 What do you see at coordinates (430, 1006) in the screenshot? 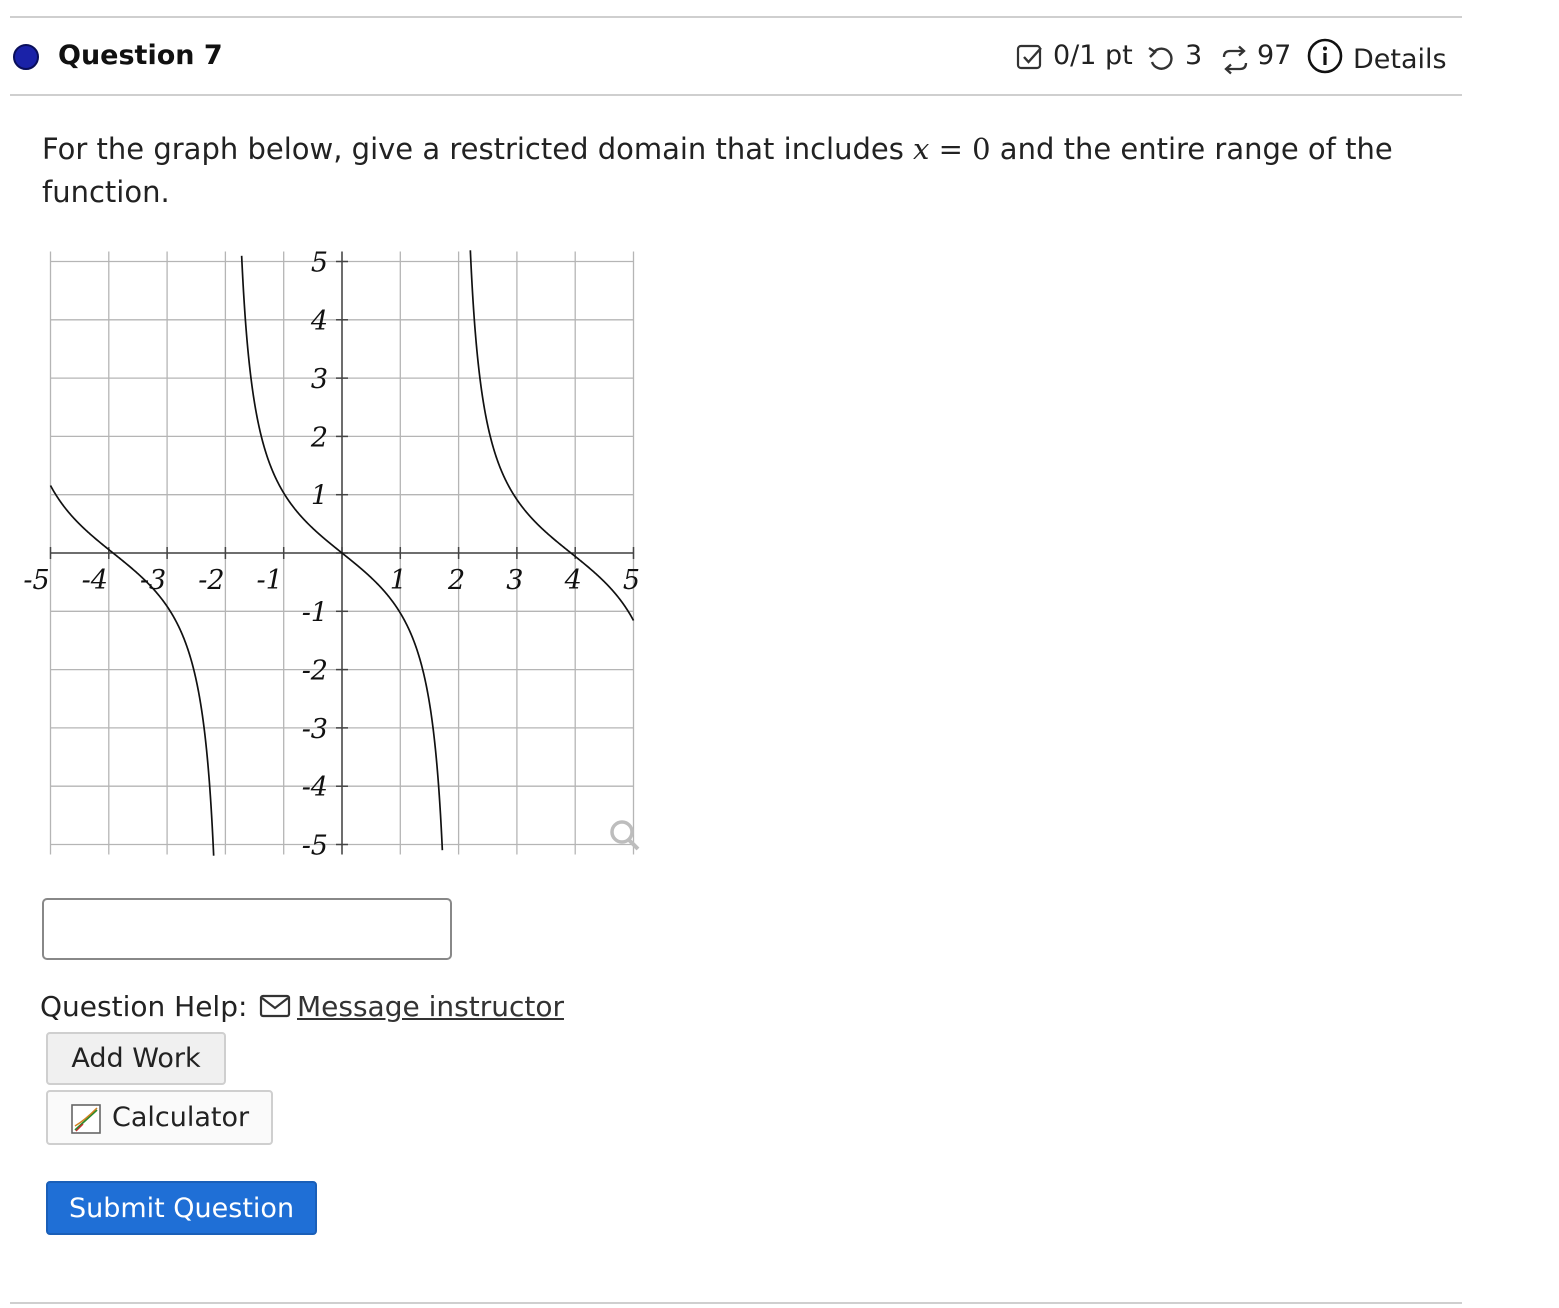
I see `message-instructor-link: Message instructor` at bounding box center [430, 1006].